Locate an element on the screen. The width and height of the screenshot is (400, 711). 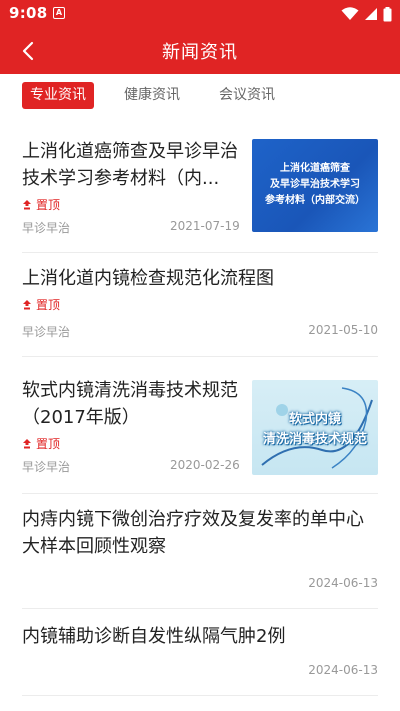
thumbnail-line: 及早诊早治技术学习 is located at coordinates (315, 184).